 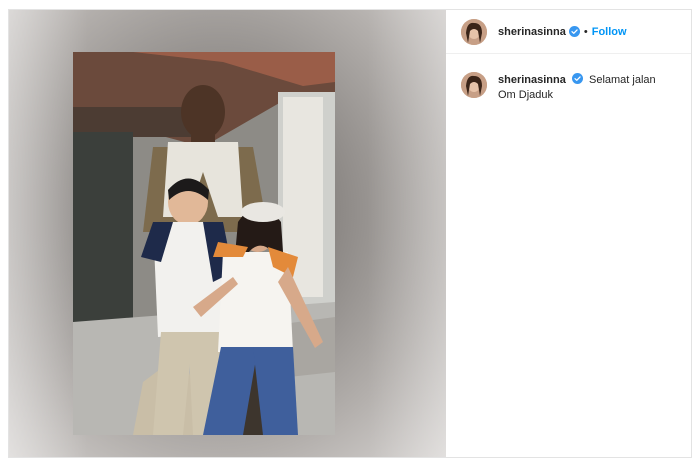 I want to click on author-username: sherinasinna, so click(x=532, y=32).